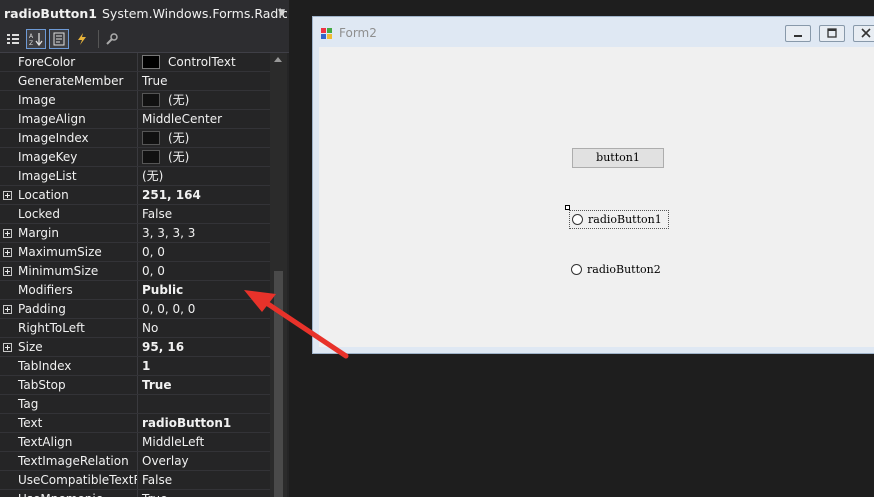 The image size is (874, 497). Describe the element at coordinates (76, 328) in the screenshot. I see `property-name: RightToLeft` at that location.